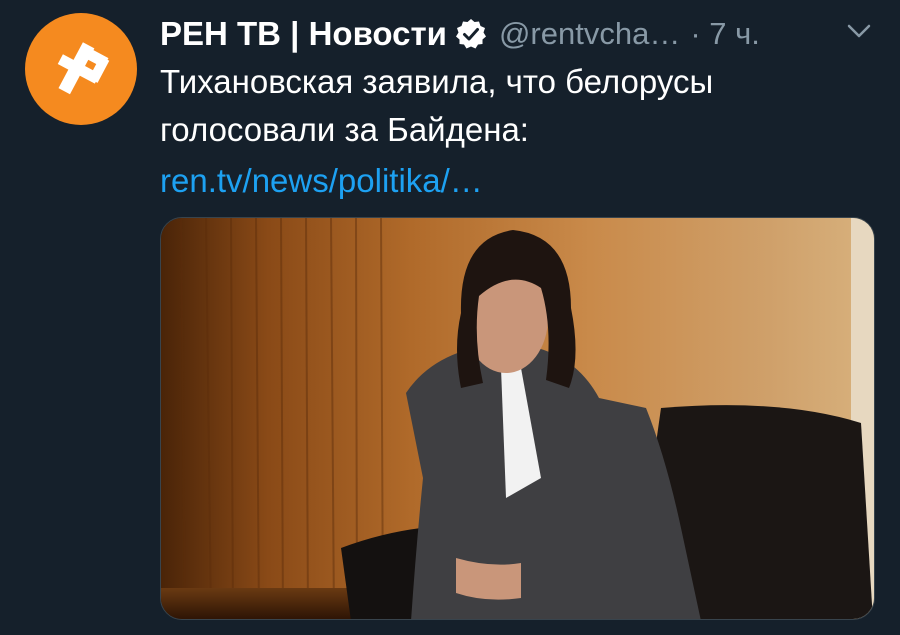 This screenshot has width=900, height=635. What do you see at coordinates (859, 31) in the screenshot?
I see `chevron-down-icon` at bounding box center [859, 31].